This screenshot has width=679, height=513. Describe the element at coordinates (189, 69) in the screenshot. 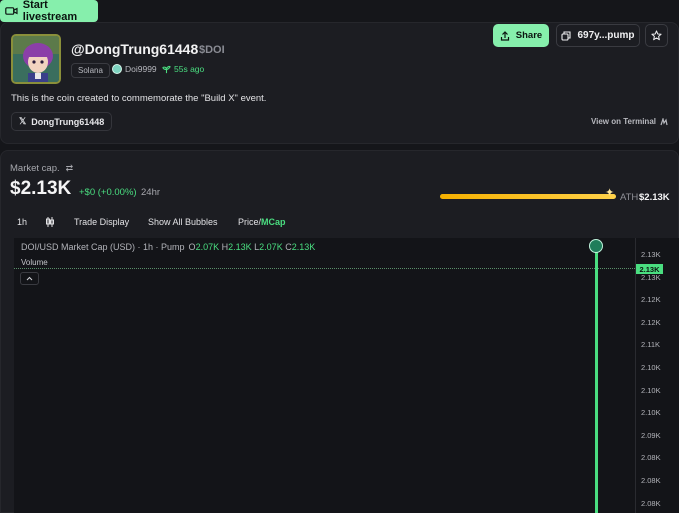

I see `coin-age-text: 55s ago` at that location.